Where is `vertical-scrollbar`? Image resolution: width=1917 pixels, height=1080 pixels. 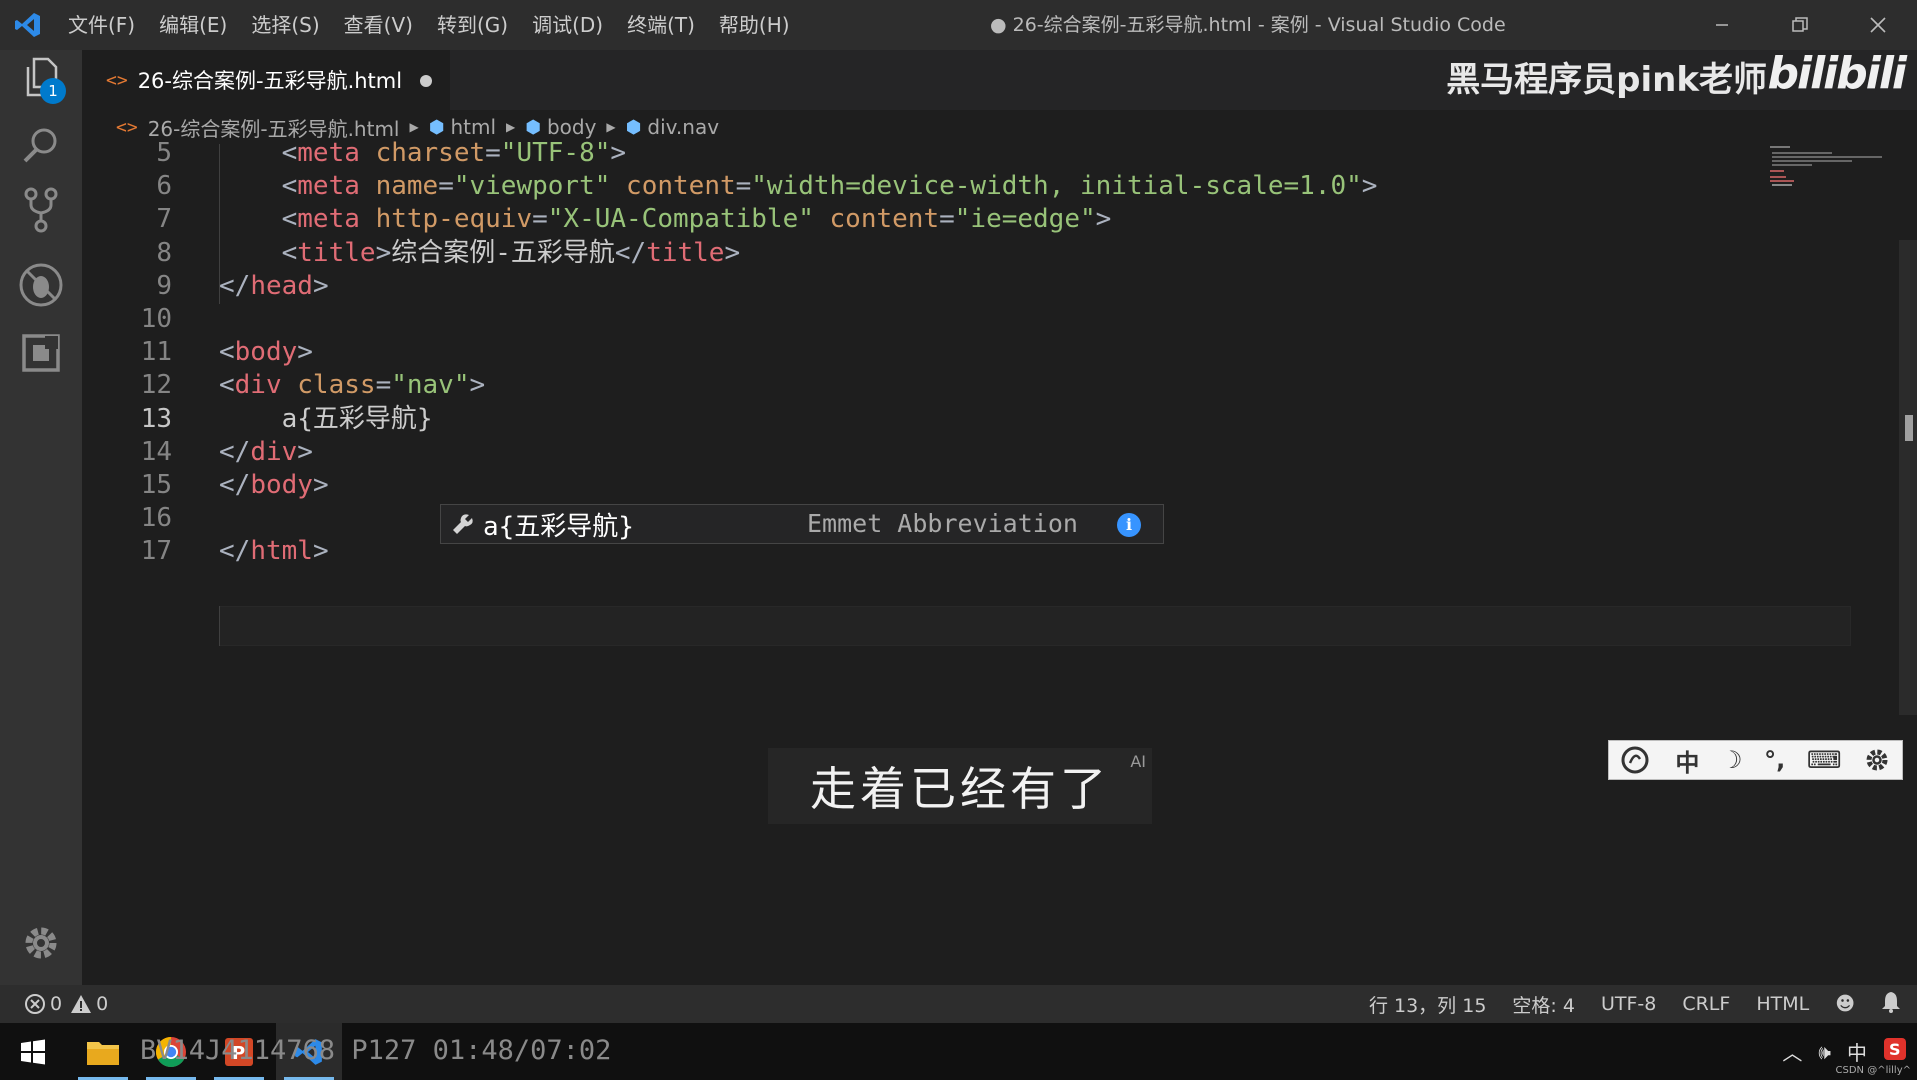 vertical-scrollbar is located at coordinates (1908, 477).